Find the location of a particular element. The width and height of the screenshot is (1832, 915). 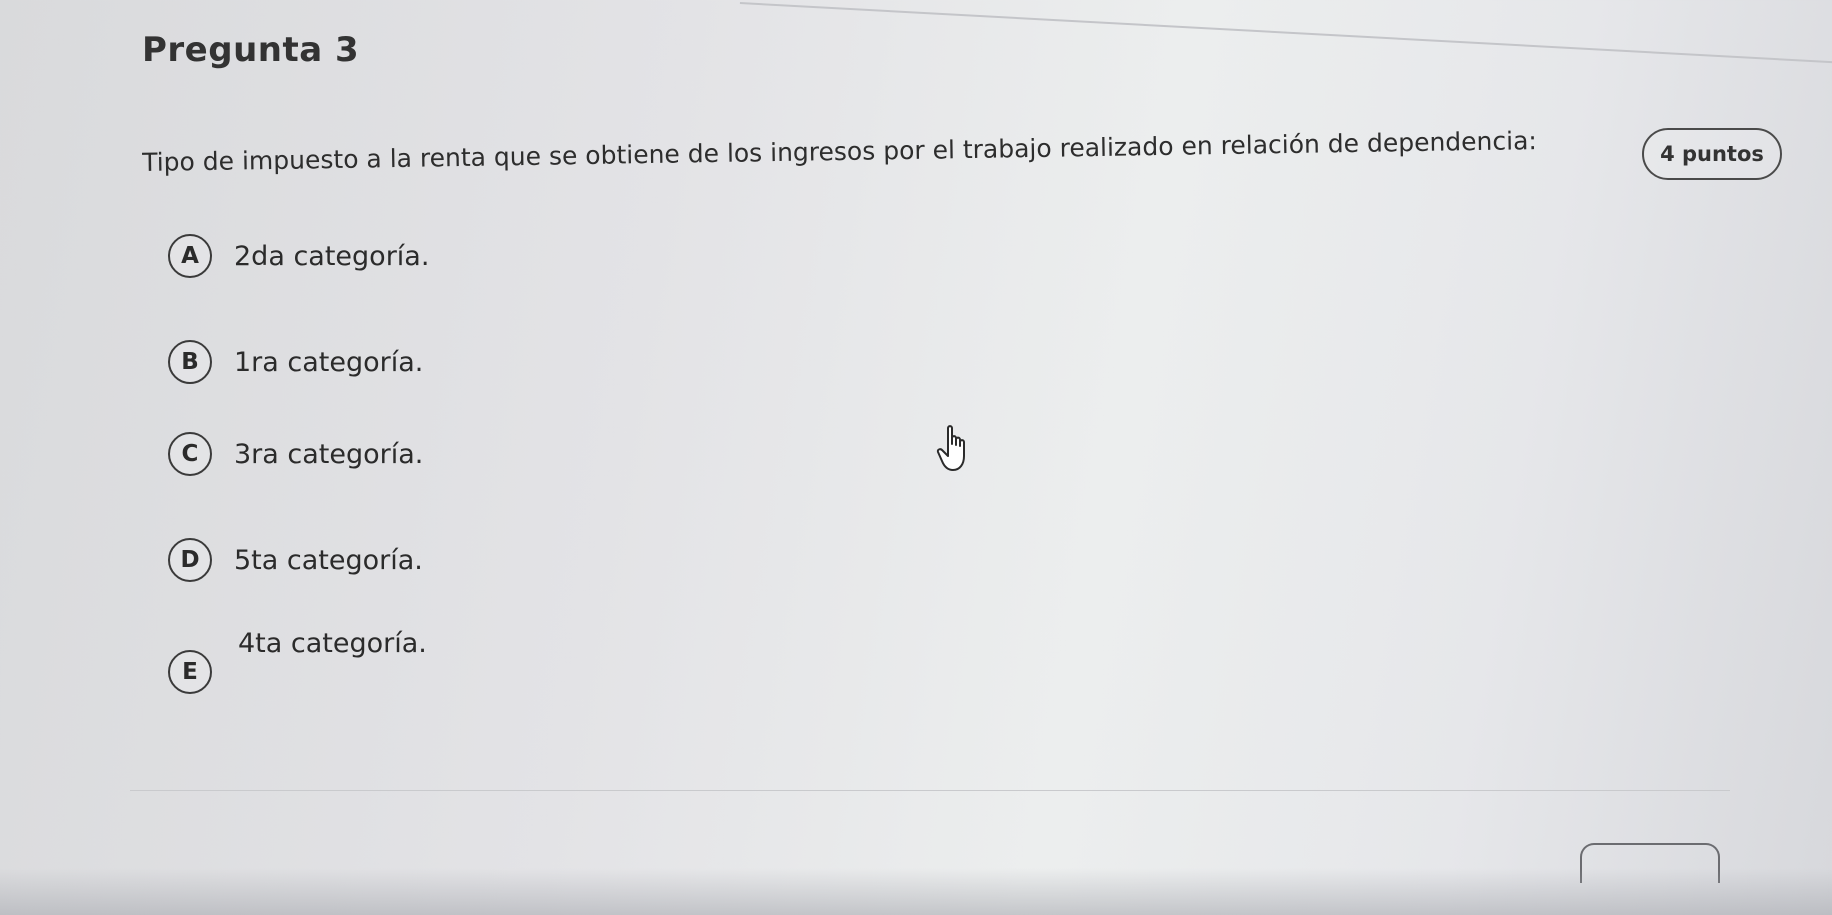

option-d: D 5ta categoría. is located at coordinates (295, 560).